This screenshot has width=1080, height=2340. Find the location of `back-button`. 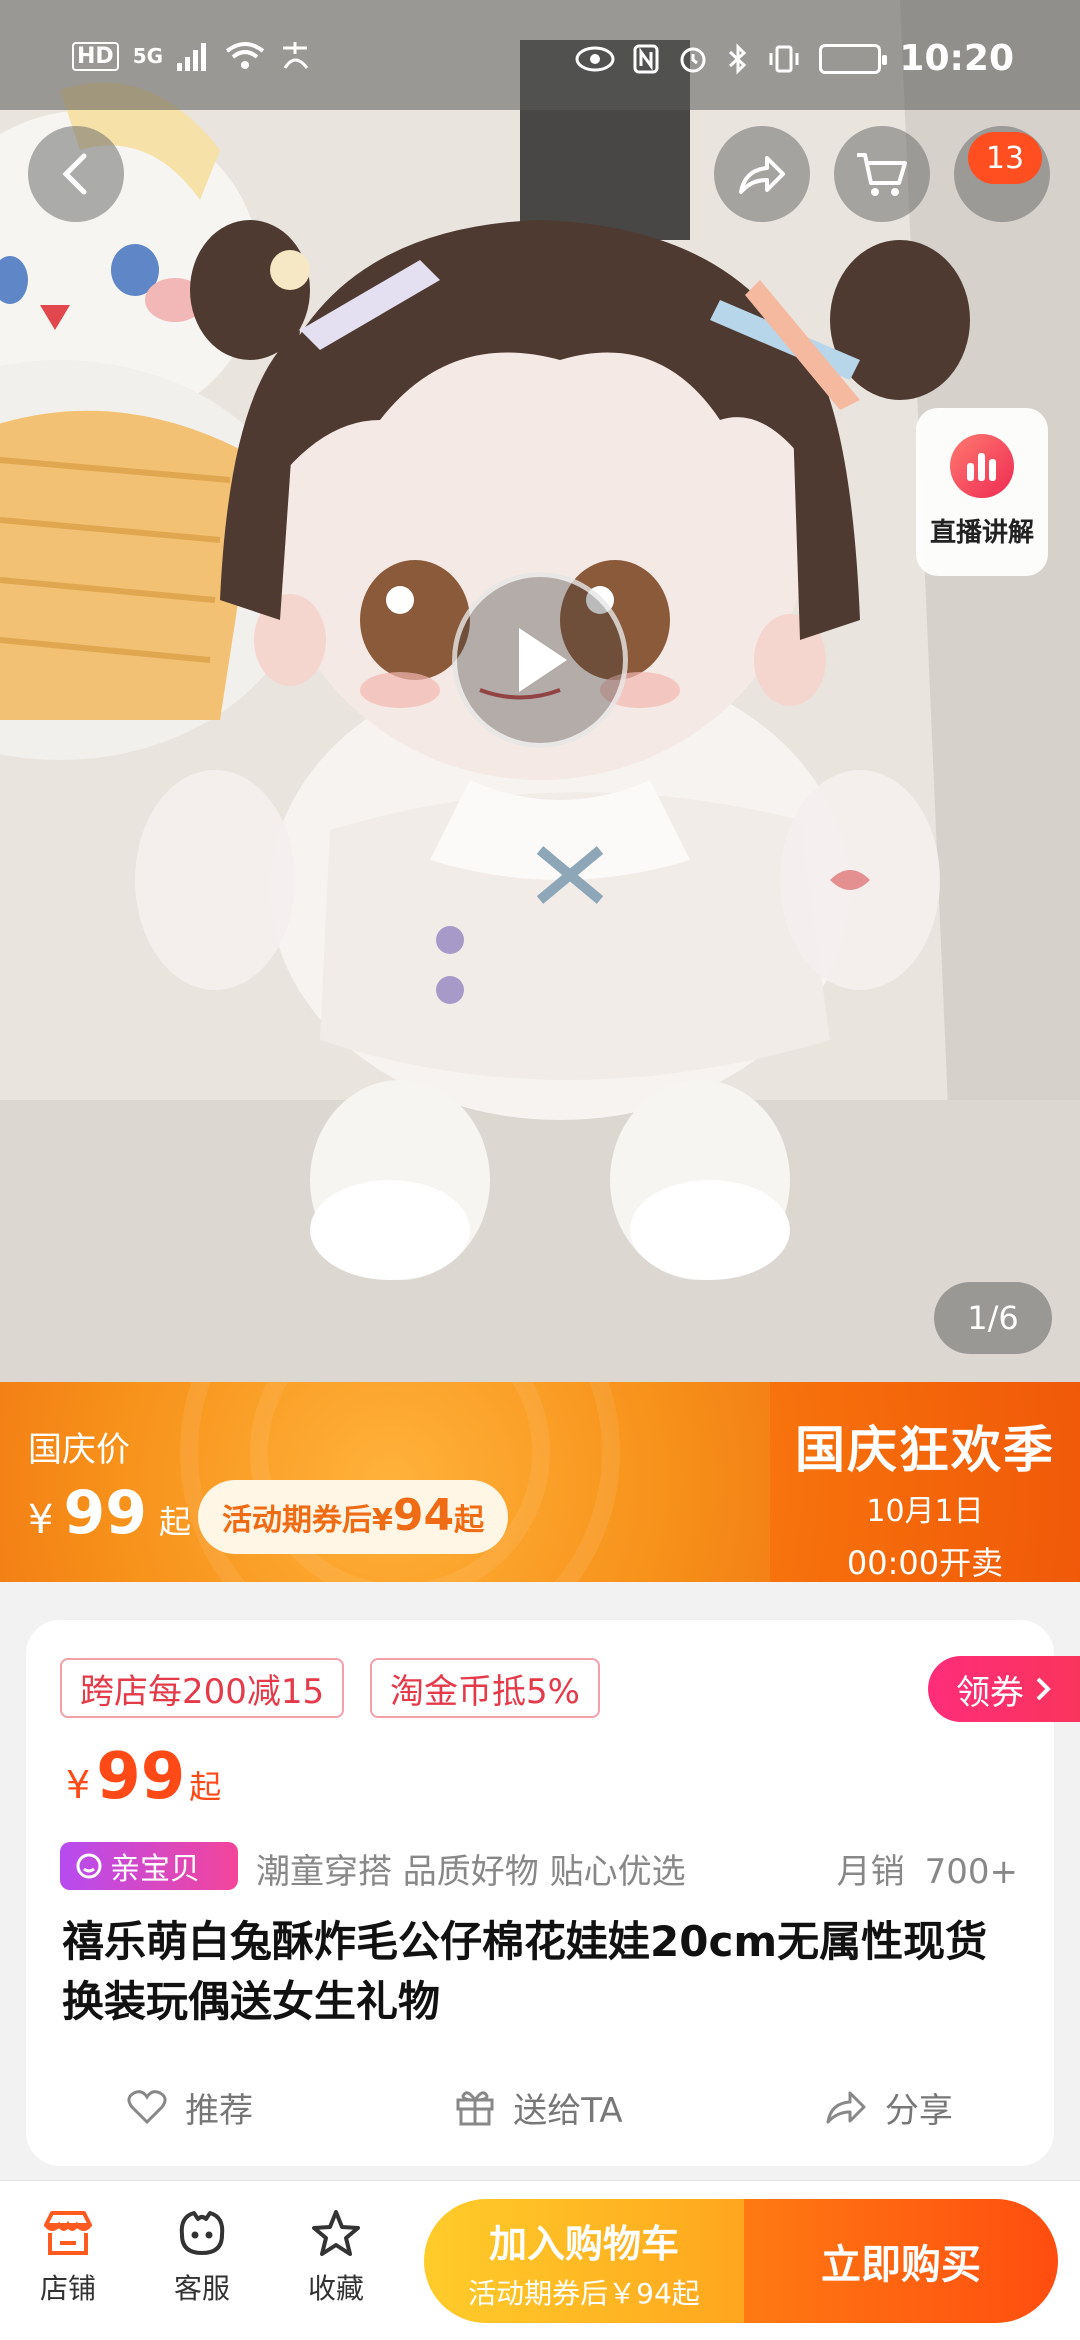

back-button is located at coordinates (76, 174).